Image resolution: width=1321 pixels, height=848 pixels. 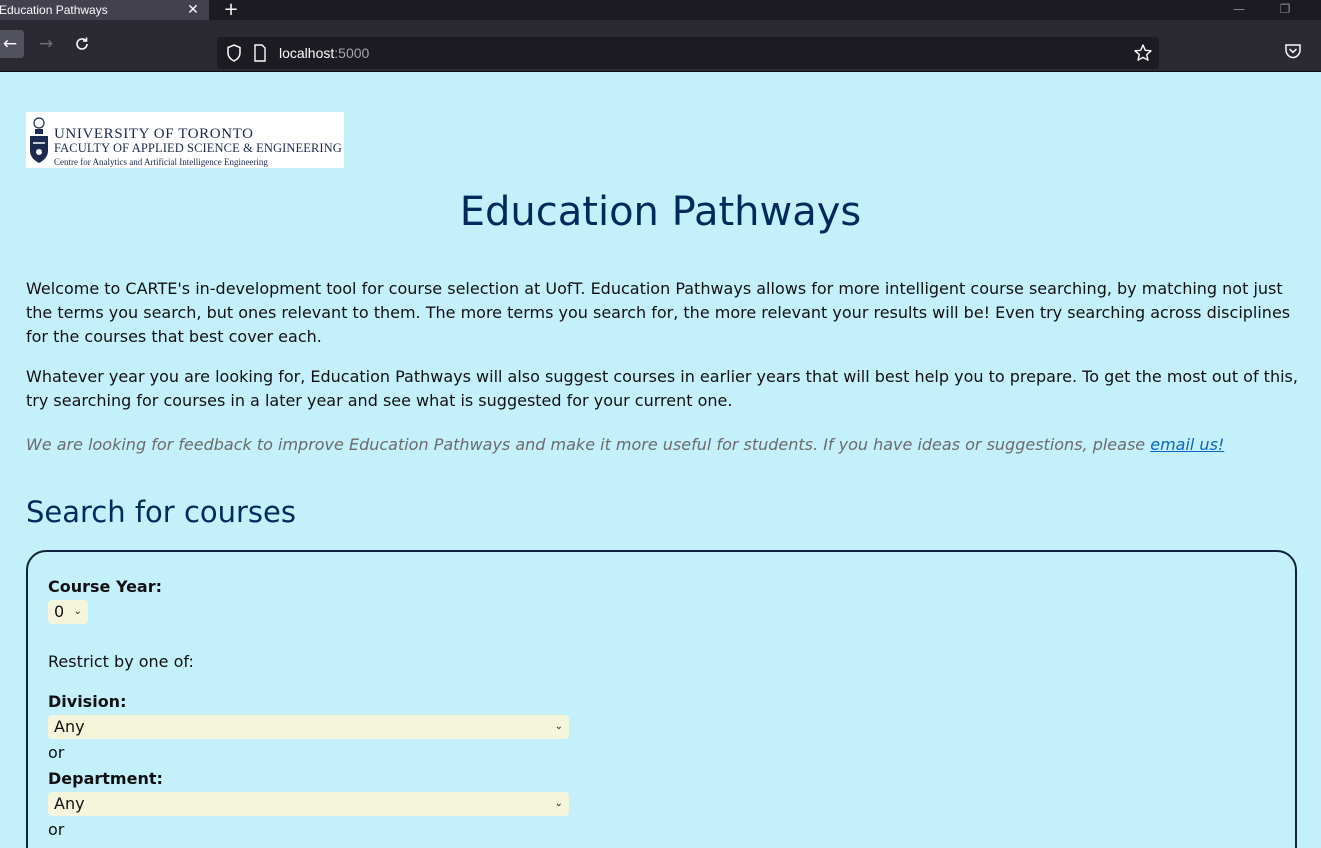 I want to click on browser-tab-bar: Education Pathways ✕ + — ❐, so click(x=660, y=10).